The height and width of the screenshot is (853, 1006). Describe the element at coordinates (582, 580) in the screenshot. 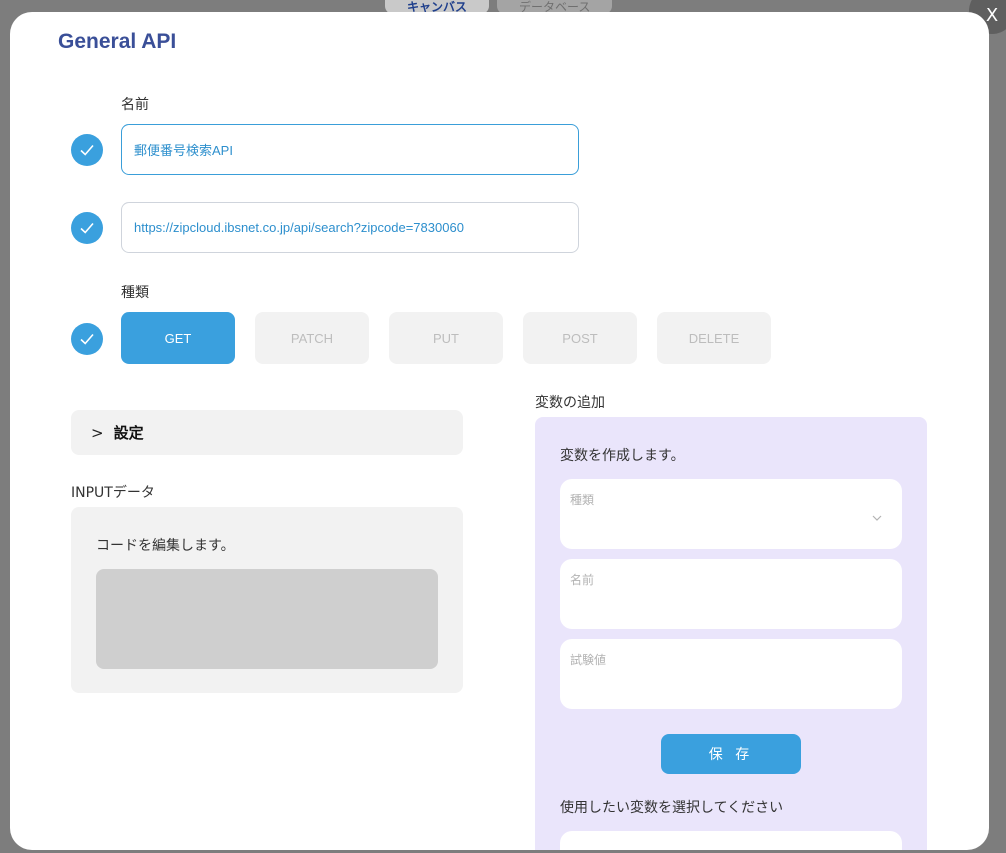

I see `variable-name-placeholder: 名前` at that location.